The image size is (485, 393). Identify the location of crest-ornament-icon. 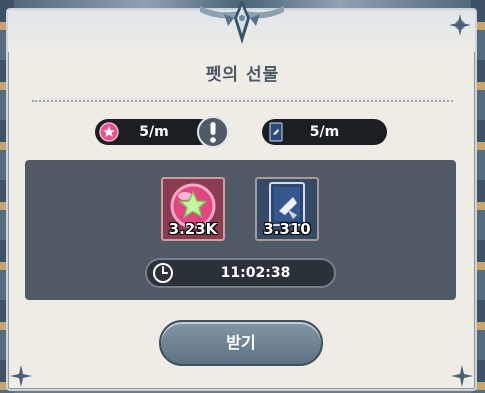
(242, 22).